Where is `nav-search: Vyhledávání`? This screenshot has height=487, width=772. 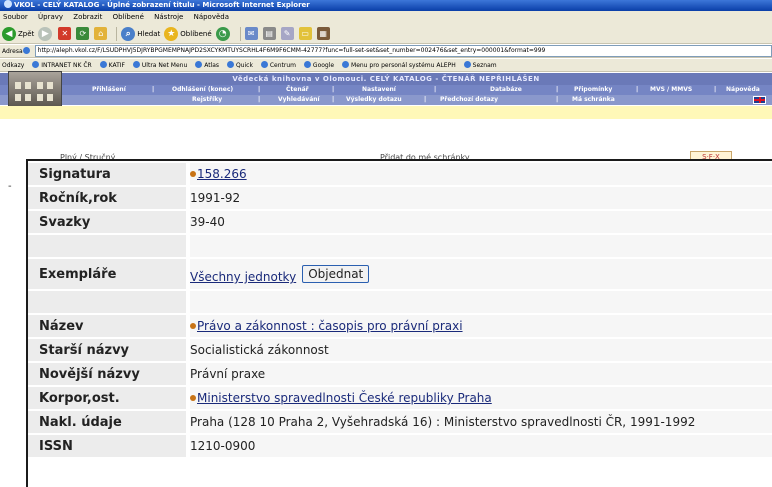 nav-search: Vyhledávání is located at coordinates (299, 100).